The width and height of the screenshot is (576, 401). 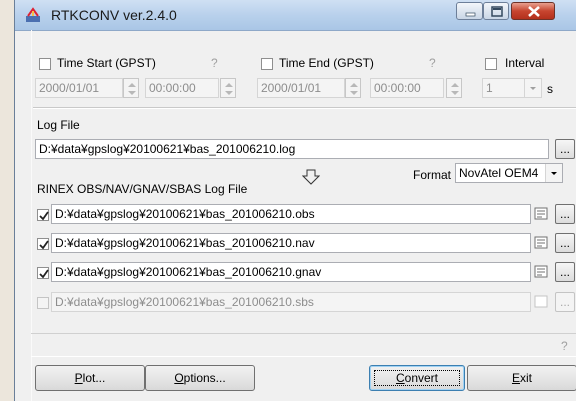 What do you see at coordinates (407, 88) in the screenshot?
I see `time-end-time-field: 00:00:00` at bounding box center [407, 88].